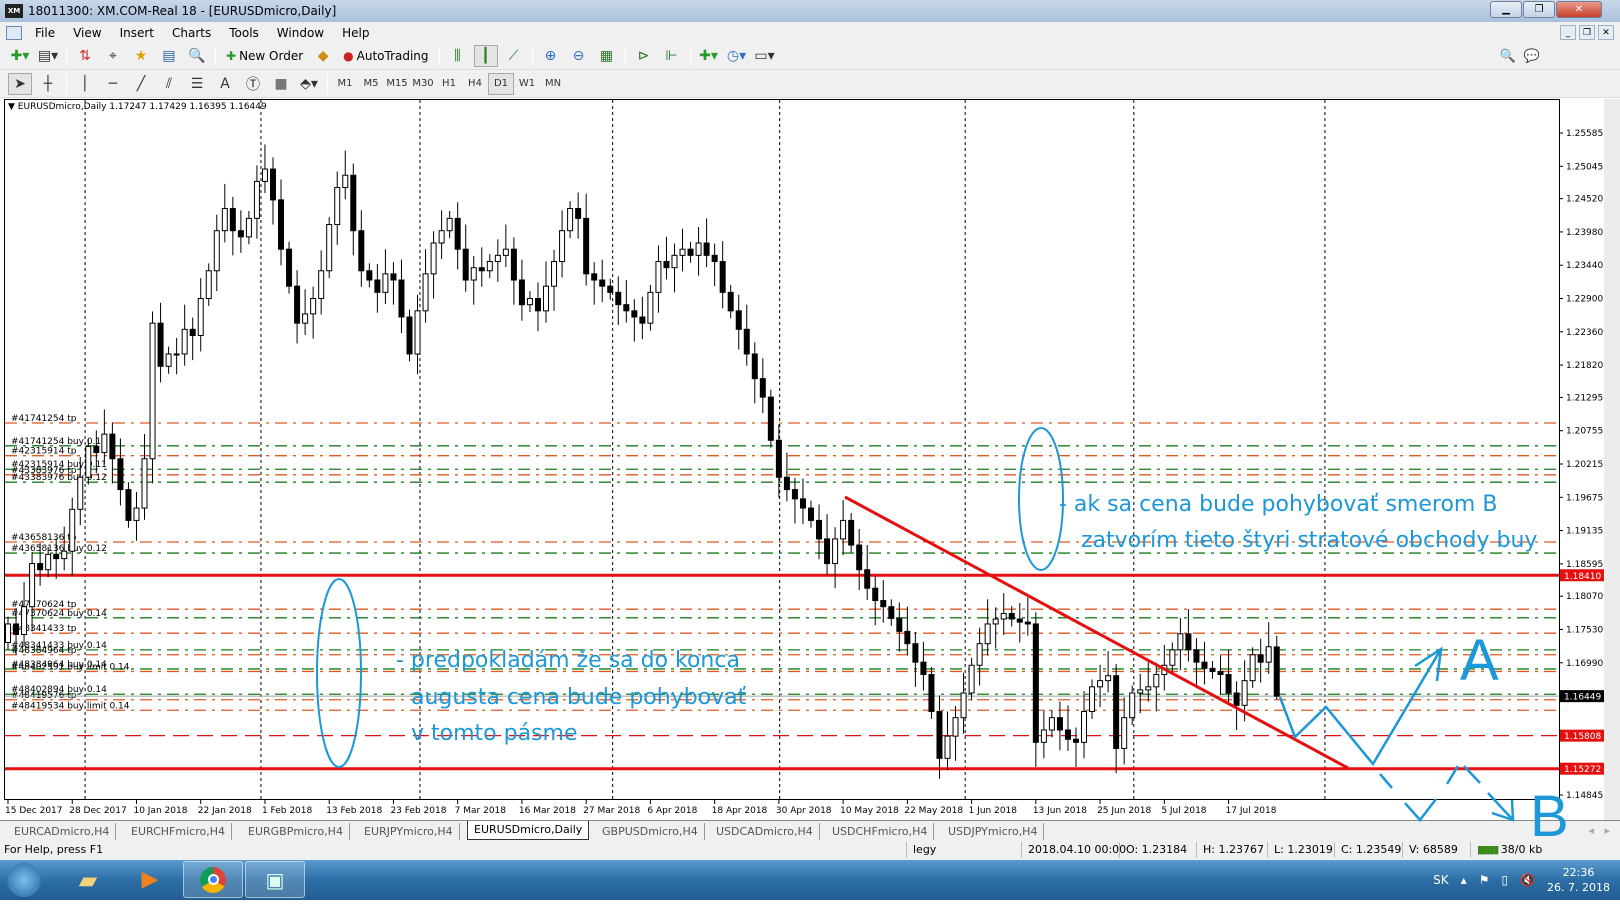 Image resolution: width=1620 pixels, height=924 pixels. Describe the element at coordinates (737, 56) in the screenshot. I see `periods-clock-icon: ◷▾` at that location.